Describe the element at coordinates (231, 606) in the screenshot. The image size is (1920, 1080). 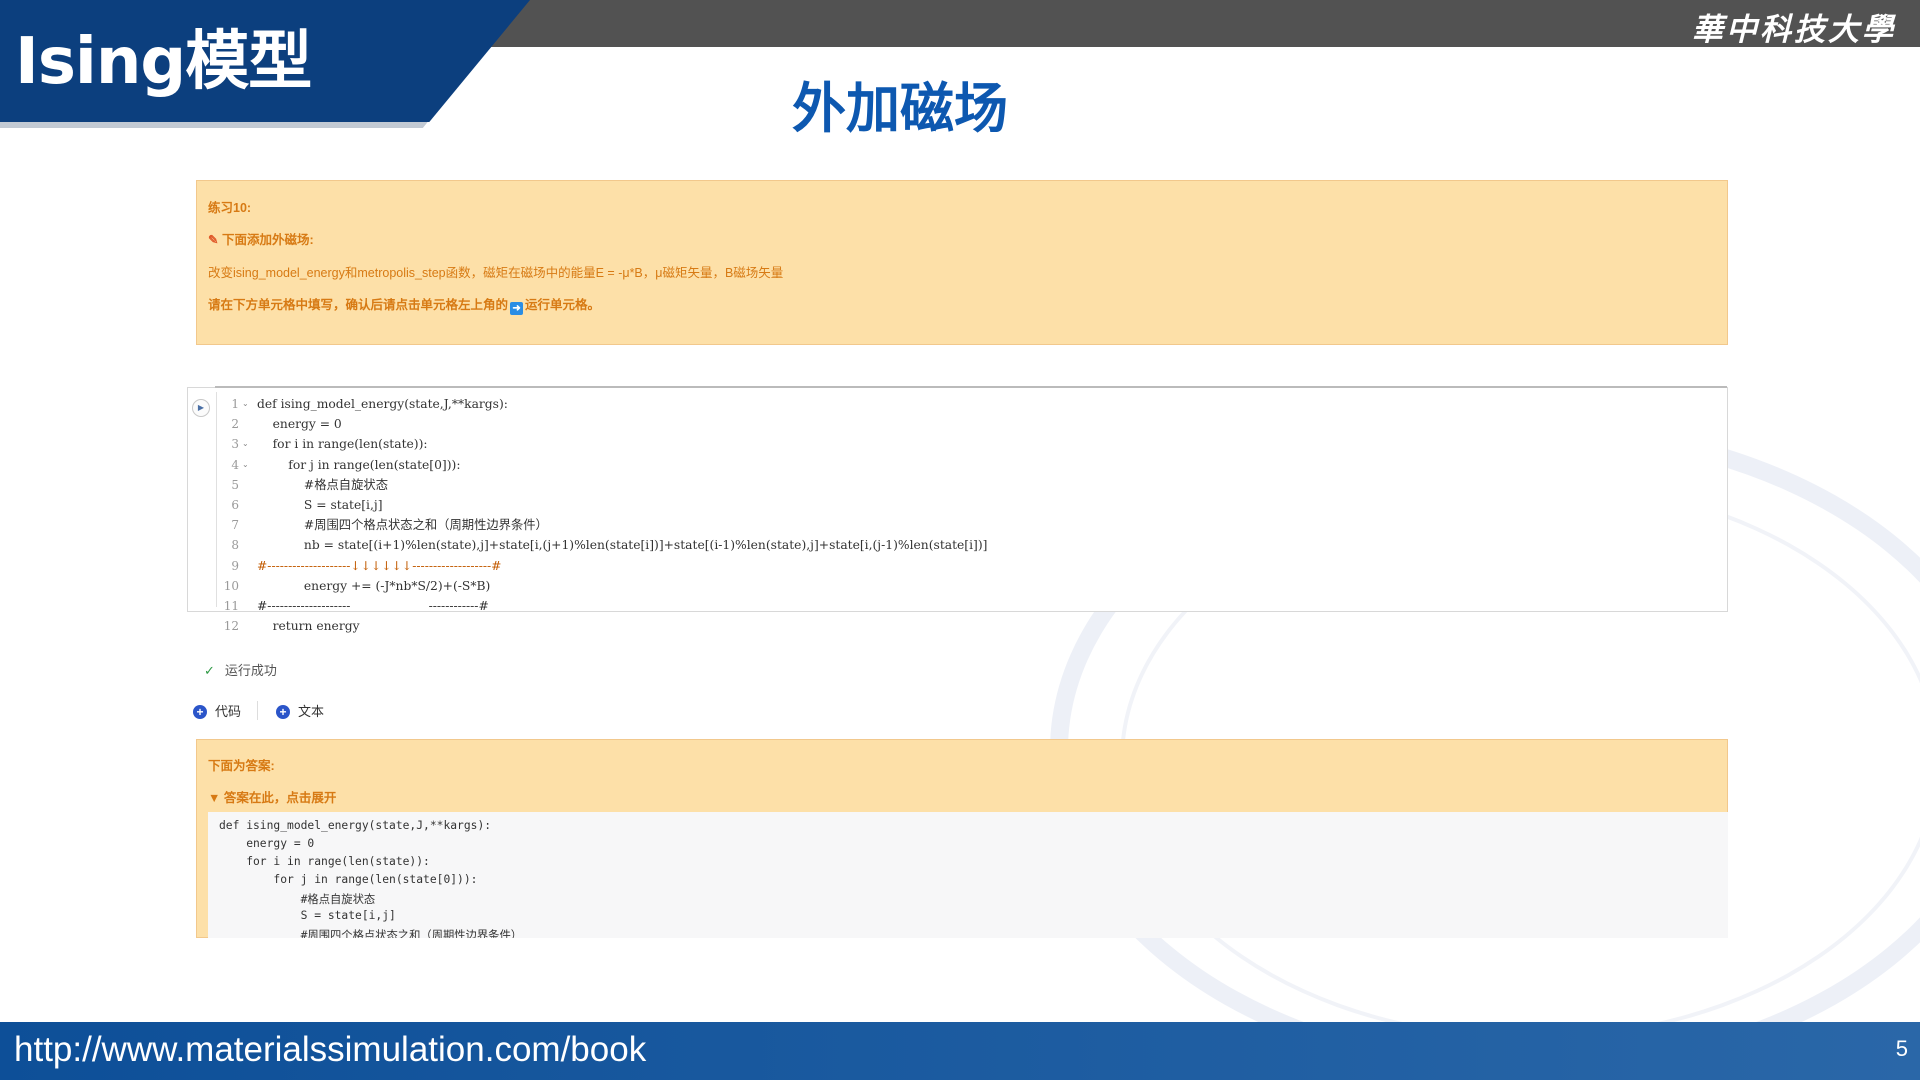
I see `line-number: 11` at that location.